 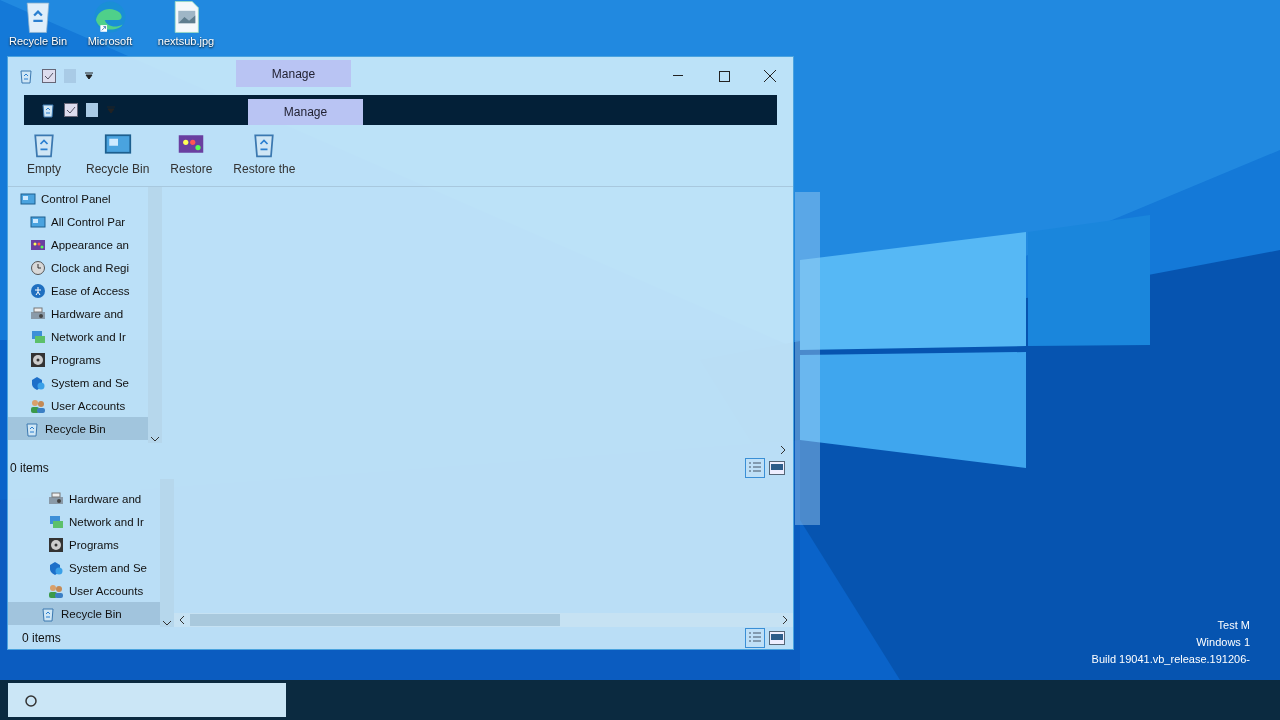 I want to click on horizontal-scrollbar, so click(x=483, y=620).